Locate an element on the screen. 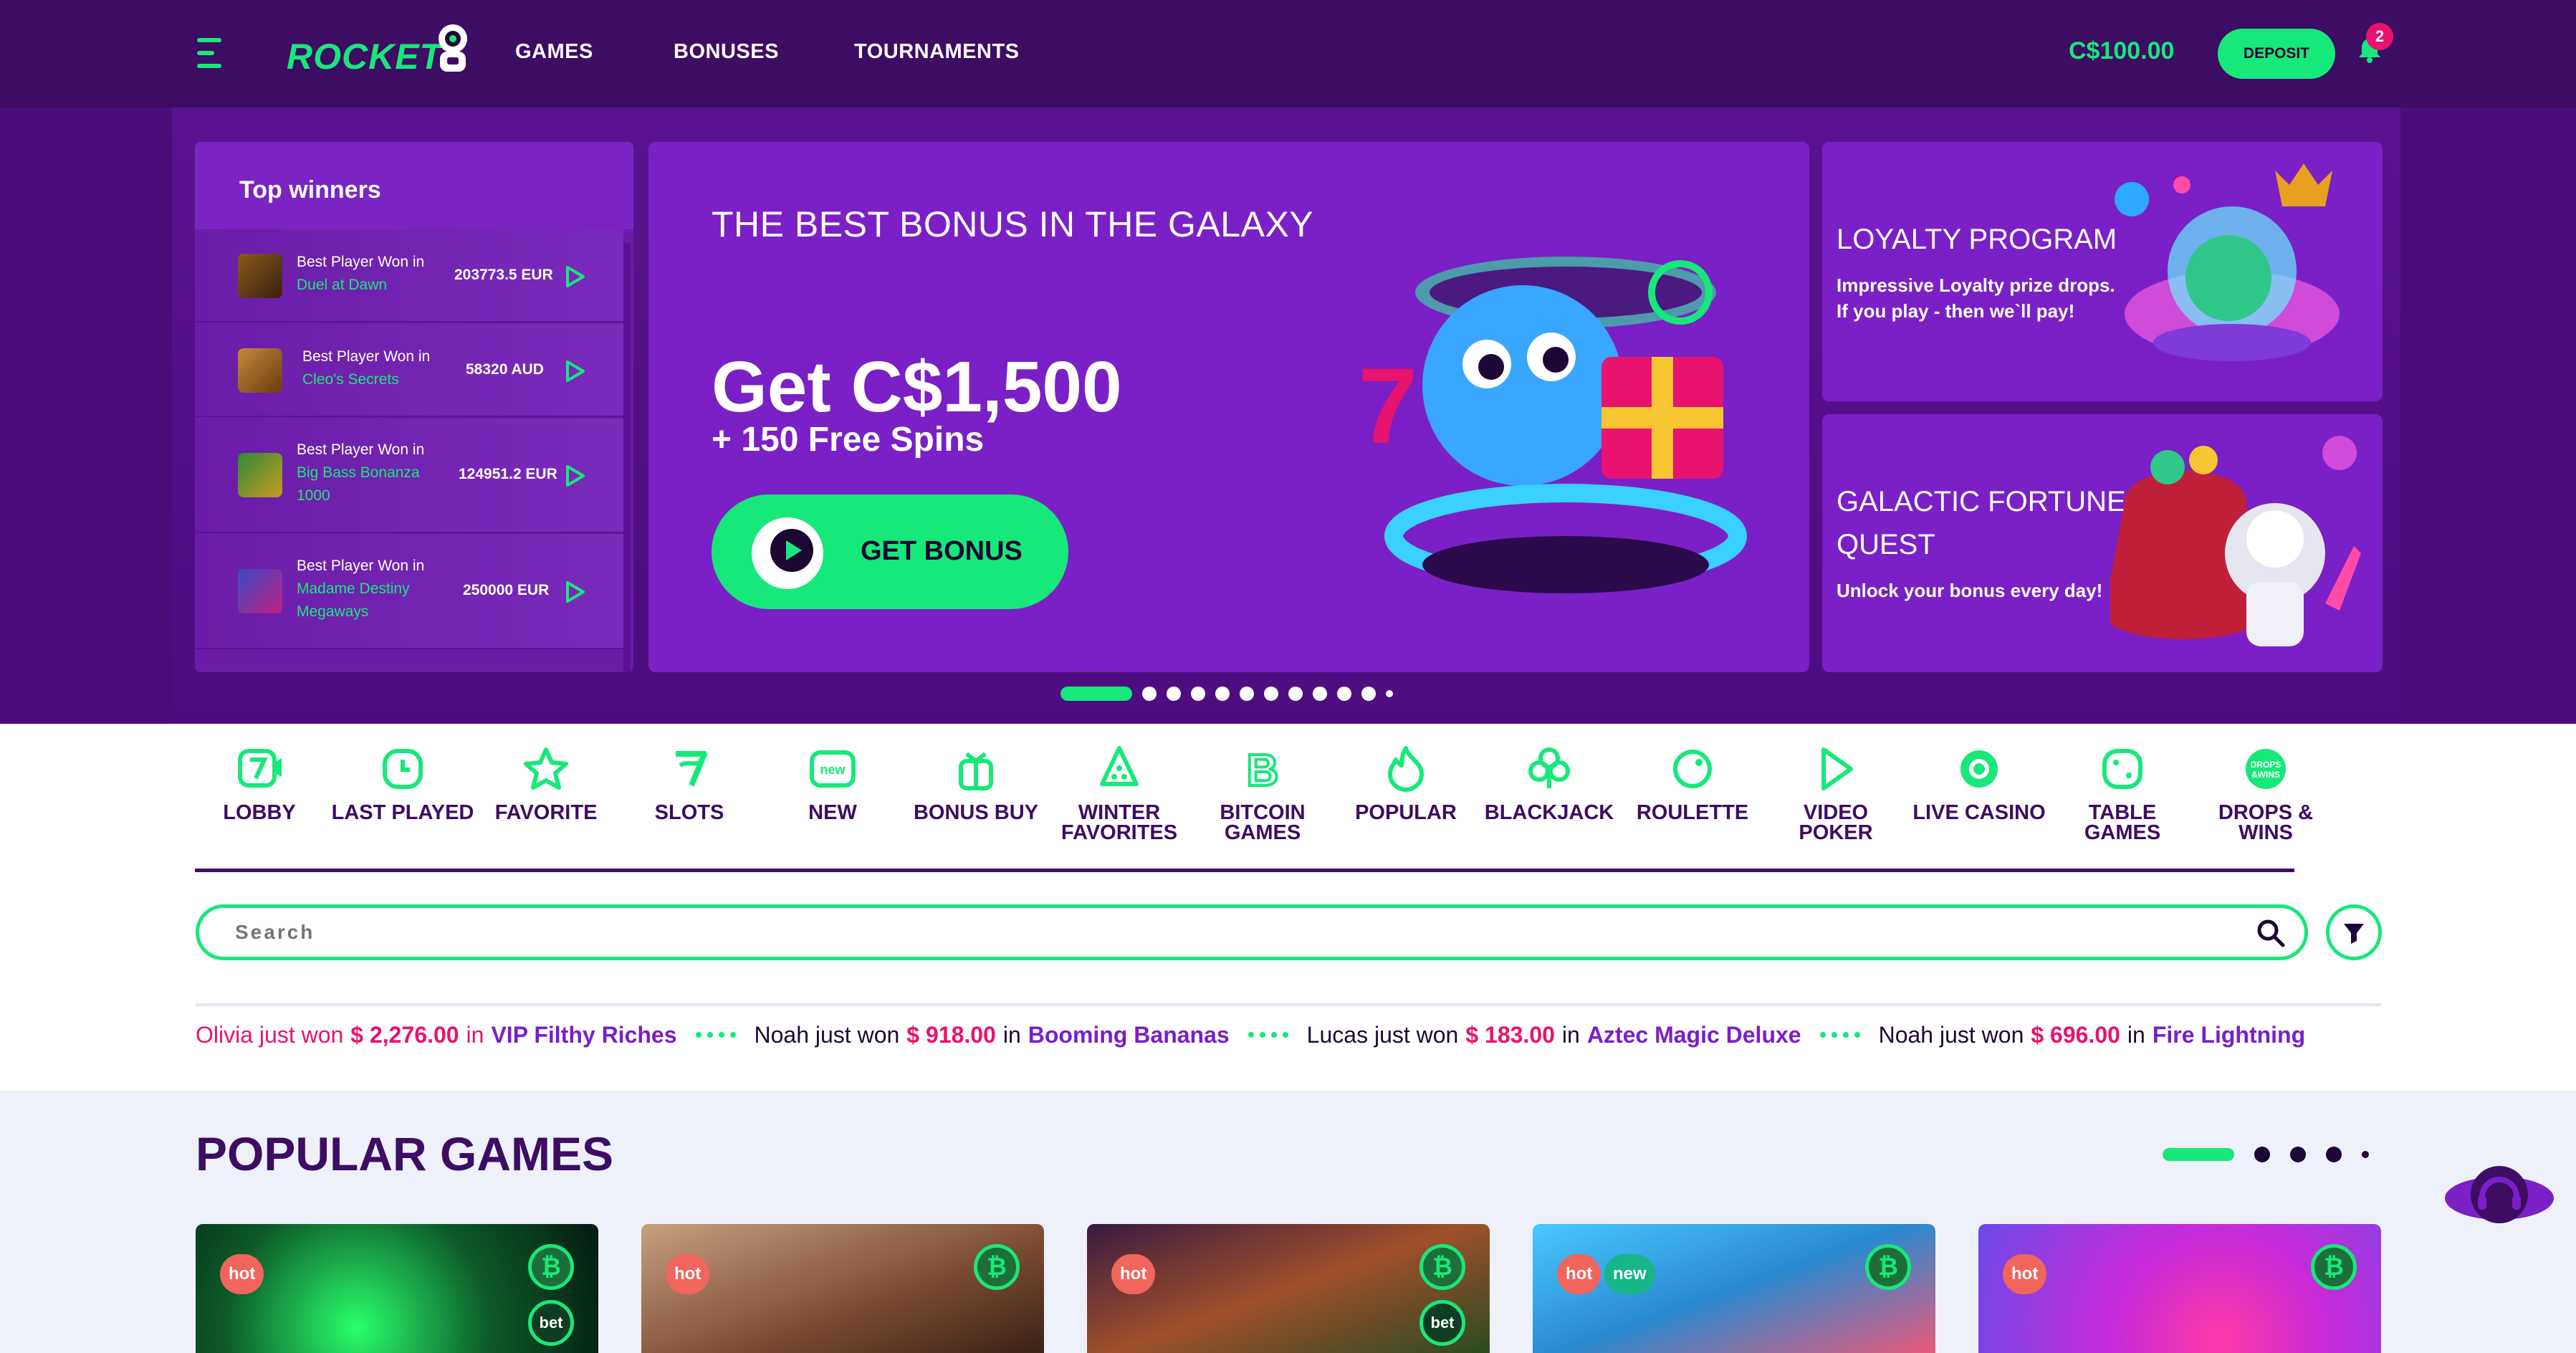 Image resolution: width=2576 pixels, height=1353 pixels. category-last-played: LAST PLAYED is located at coordinates (402, 784).